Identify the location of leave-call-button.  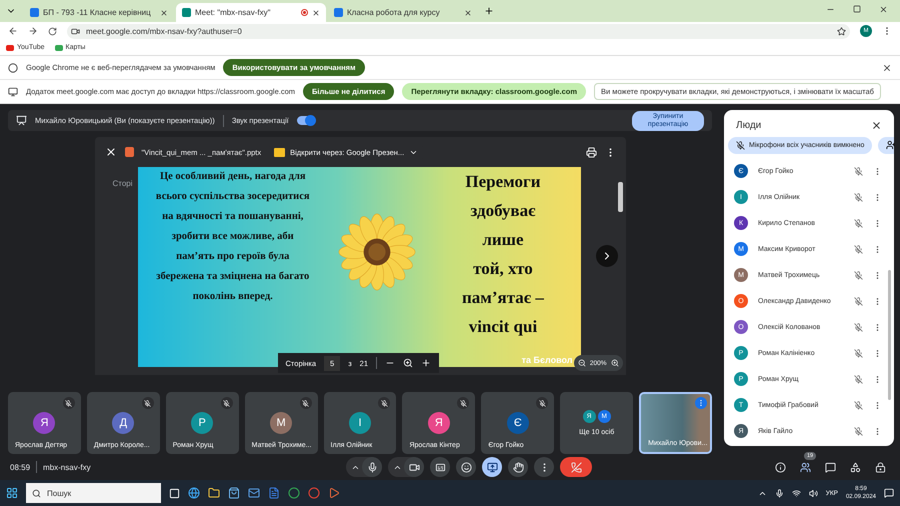
(576, 467).